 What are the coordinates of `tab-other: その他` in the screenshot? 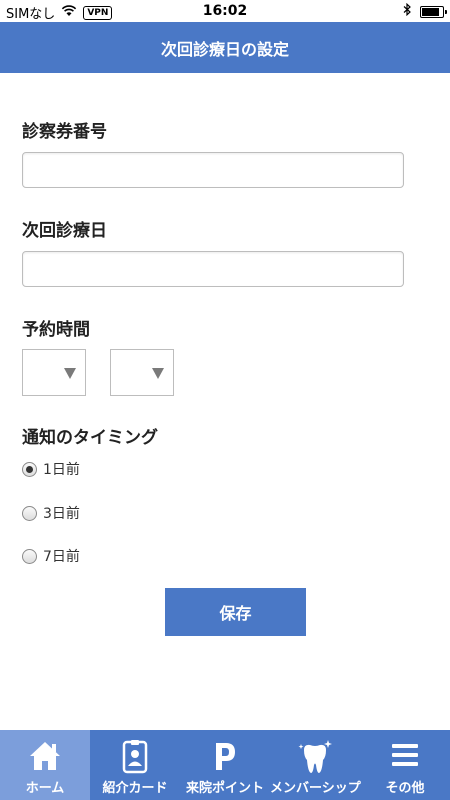 It's located at (405, 765).